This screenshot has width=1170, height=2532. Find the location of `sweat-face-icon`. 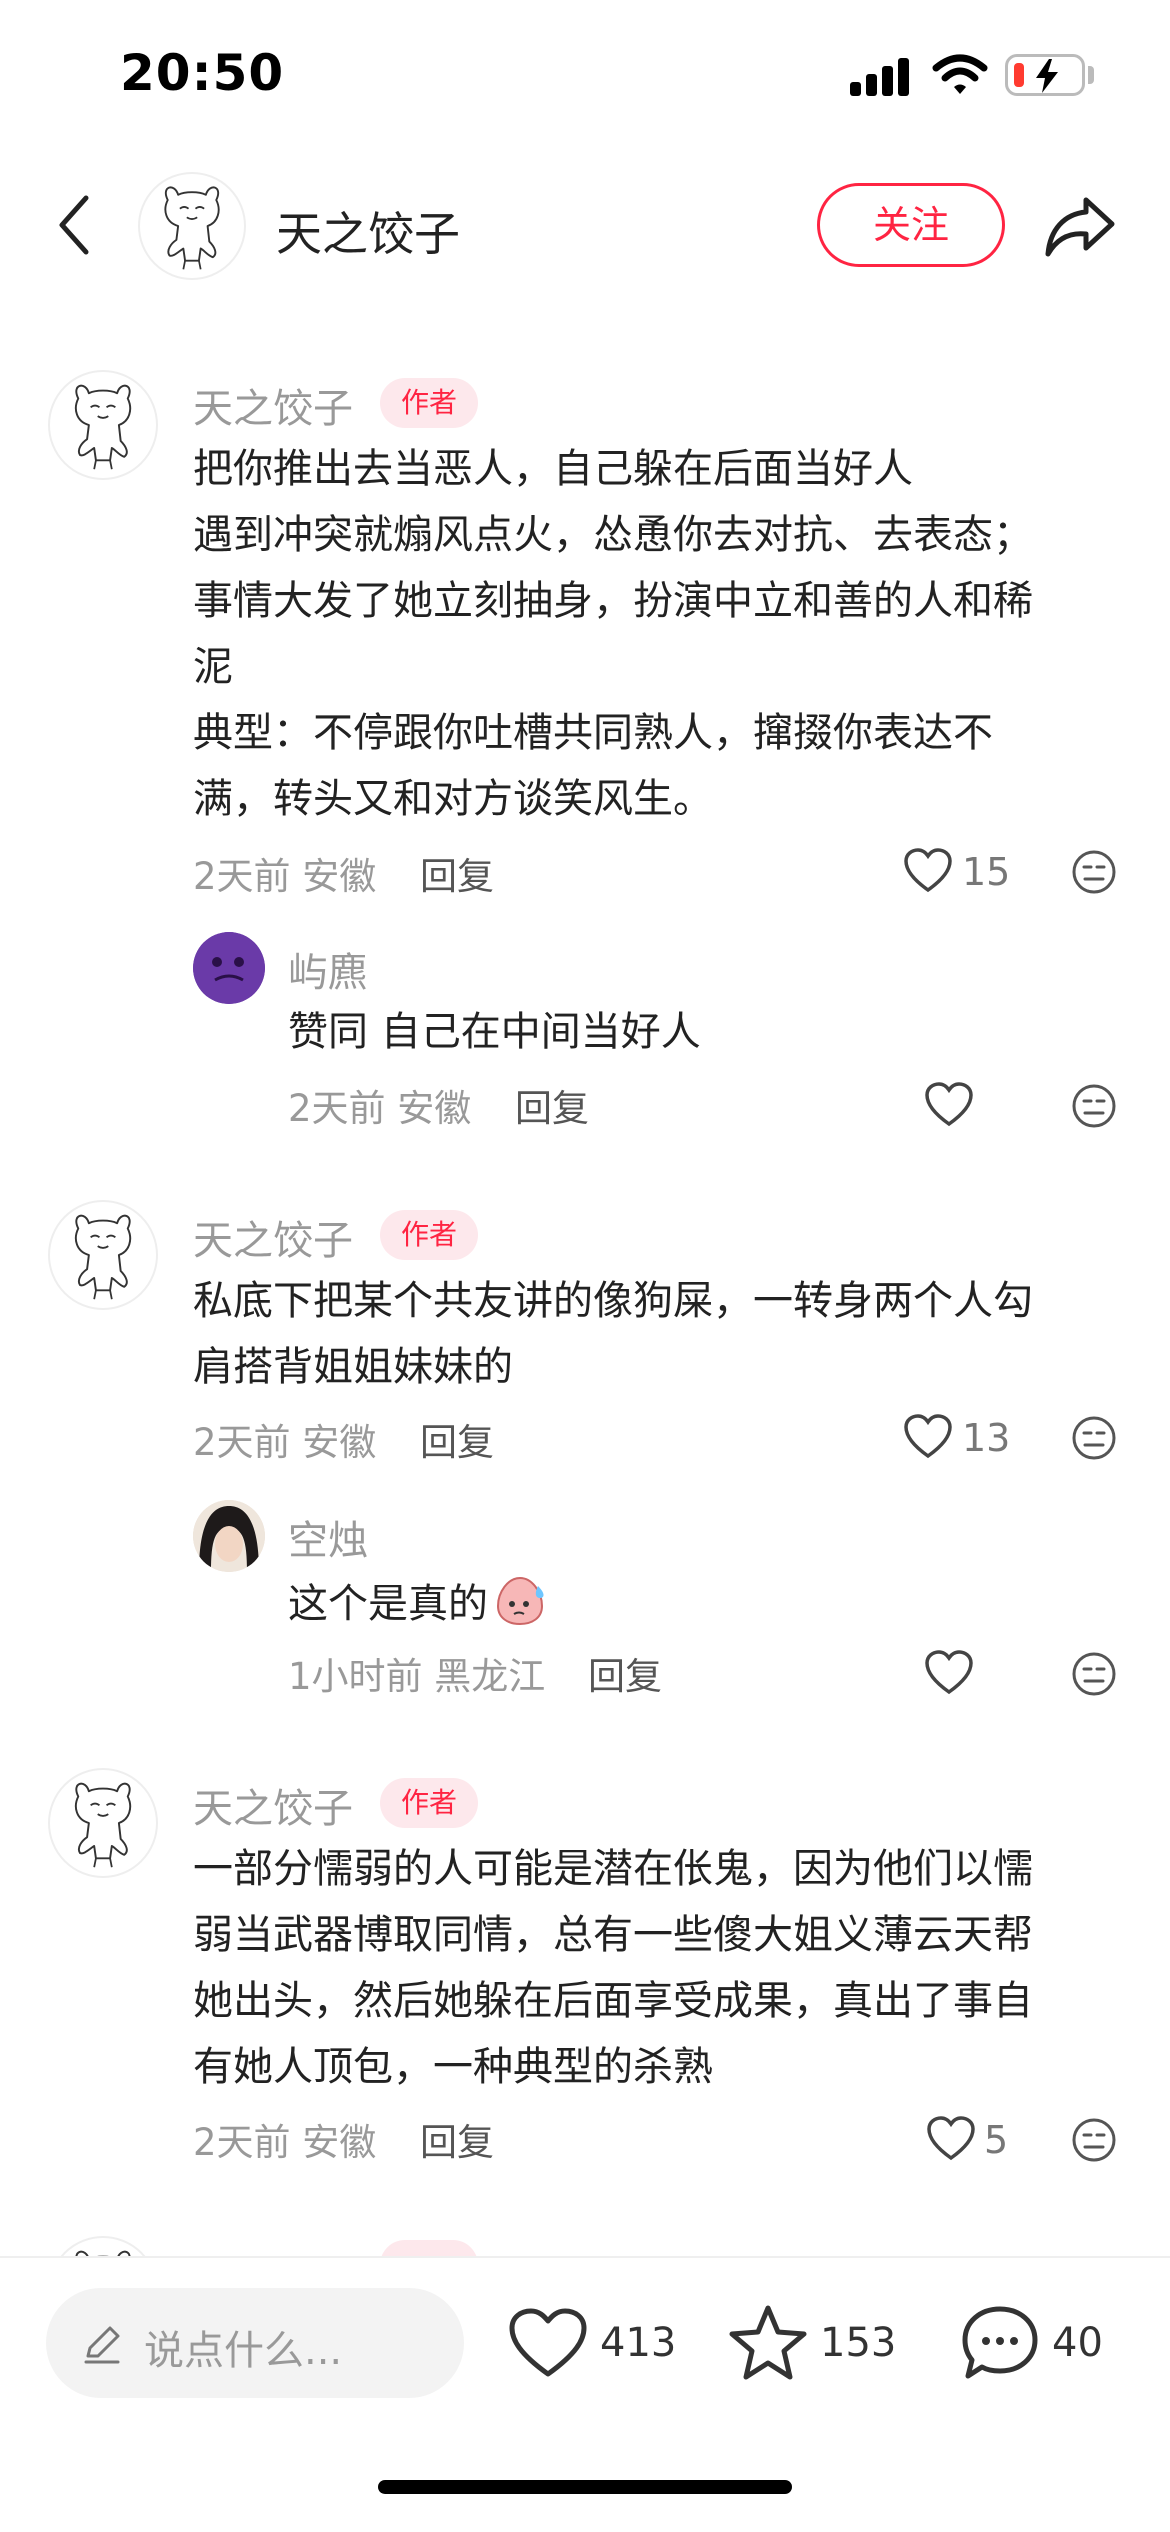

sweat-face-icon is located at coordinates (520, 1601).